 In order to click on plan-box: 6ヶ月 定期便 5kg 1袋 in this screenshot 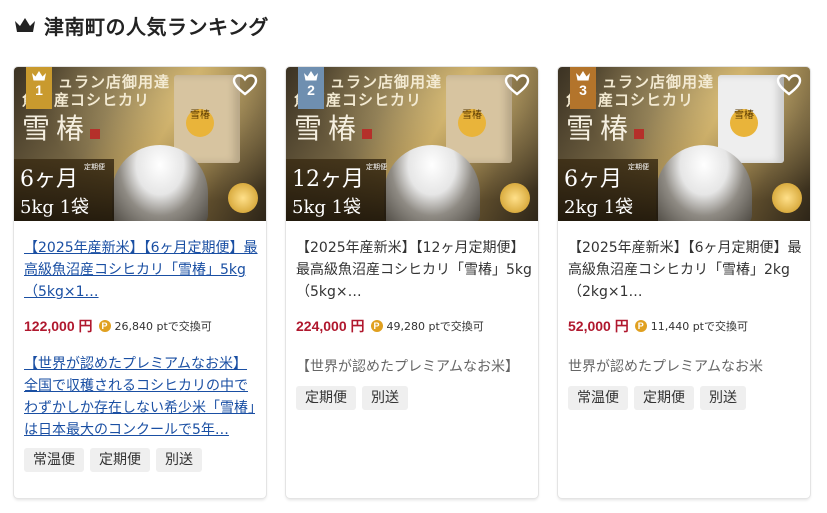, I will do `click(64, 190)`.